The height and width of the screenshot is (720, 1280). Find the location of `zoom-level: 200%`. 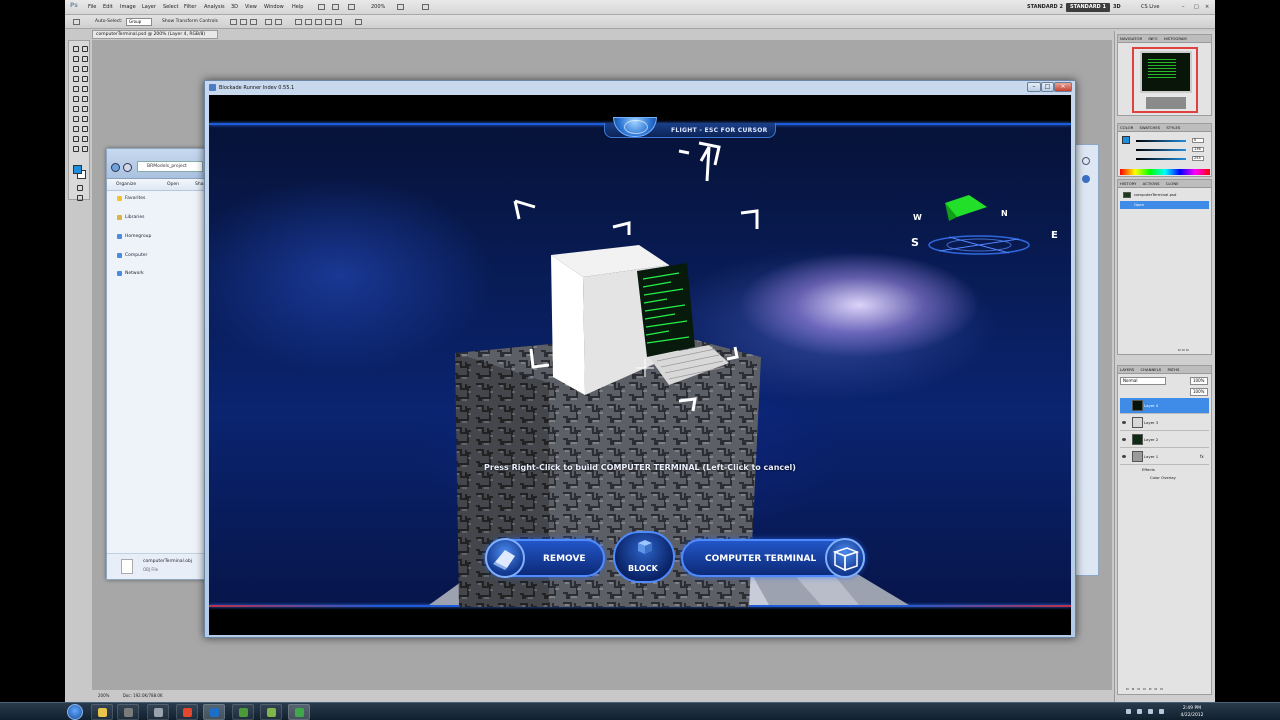

zoom-level: 200% is located at coordinates (378, 7).